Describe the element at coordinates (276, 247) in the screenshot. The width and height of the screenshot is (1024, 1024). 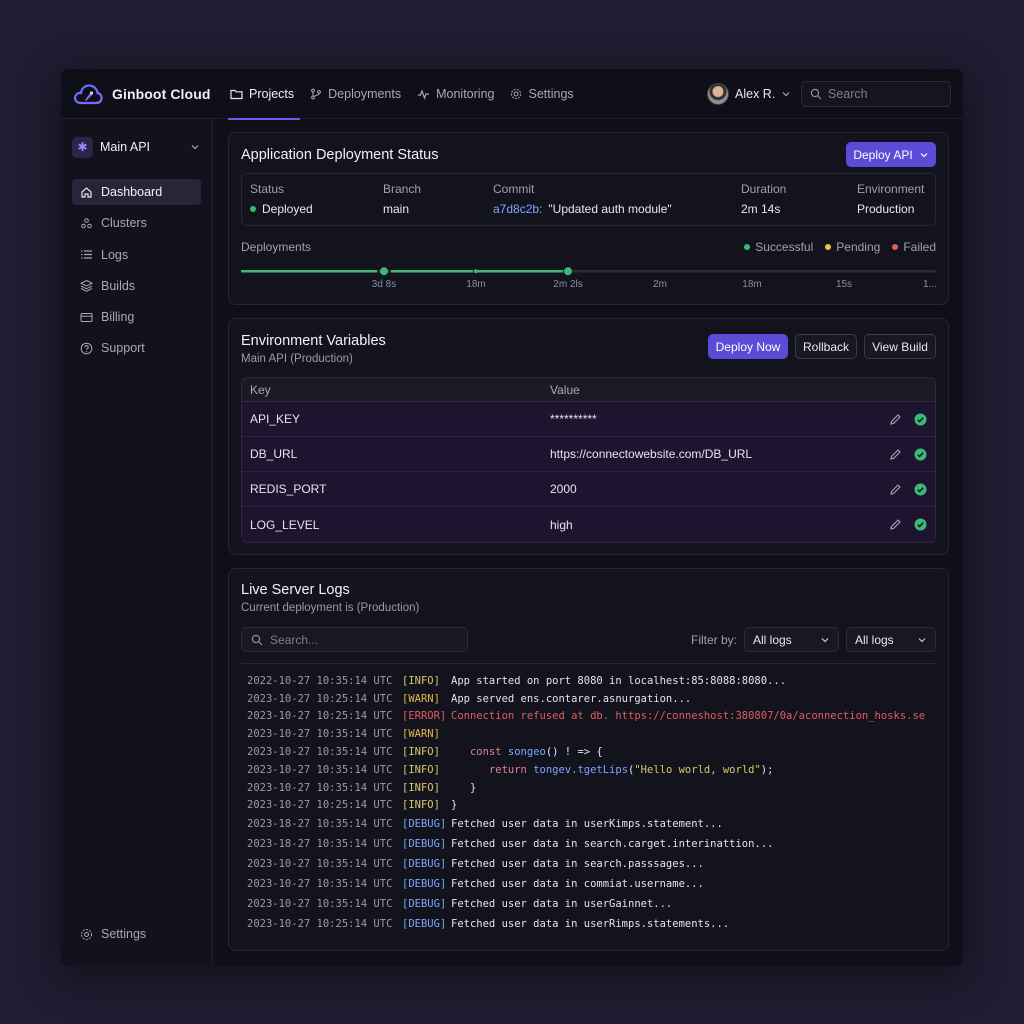
I see `deployments-label: Deployments` at that location.